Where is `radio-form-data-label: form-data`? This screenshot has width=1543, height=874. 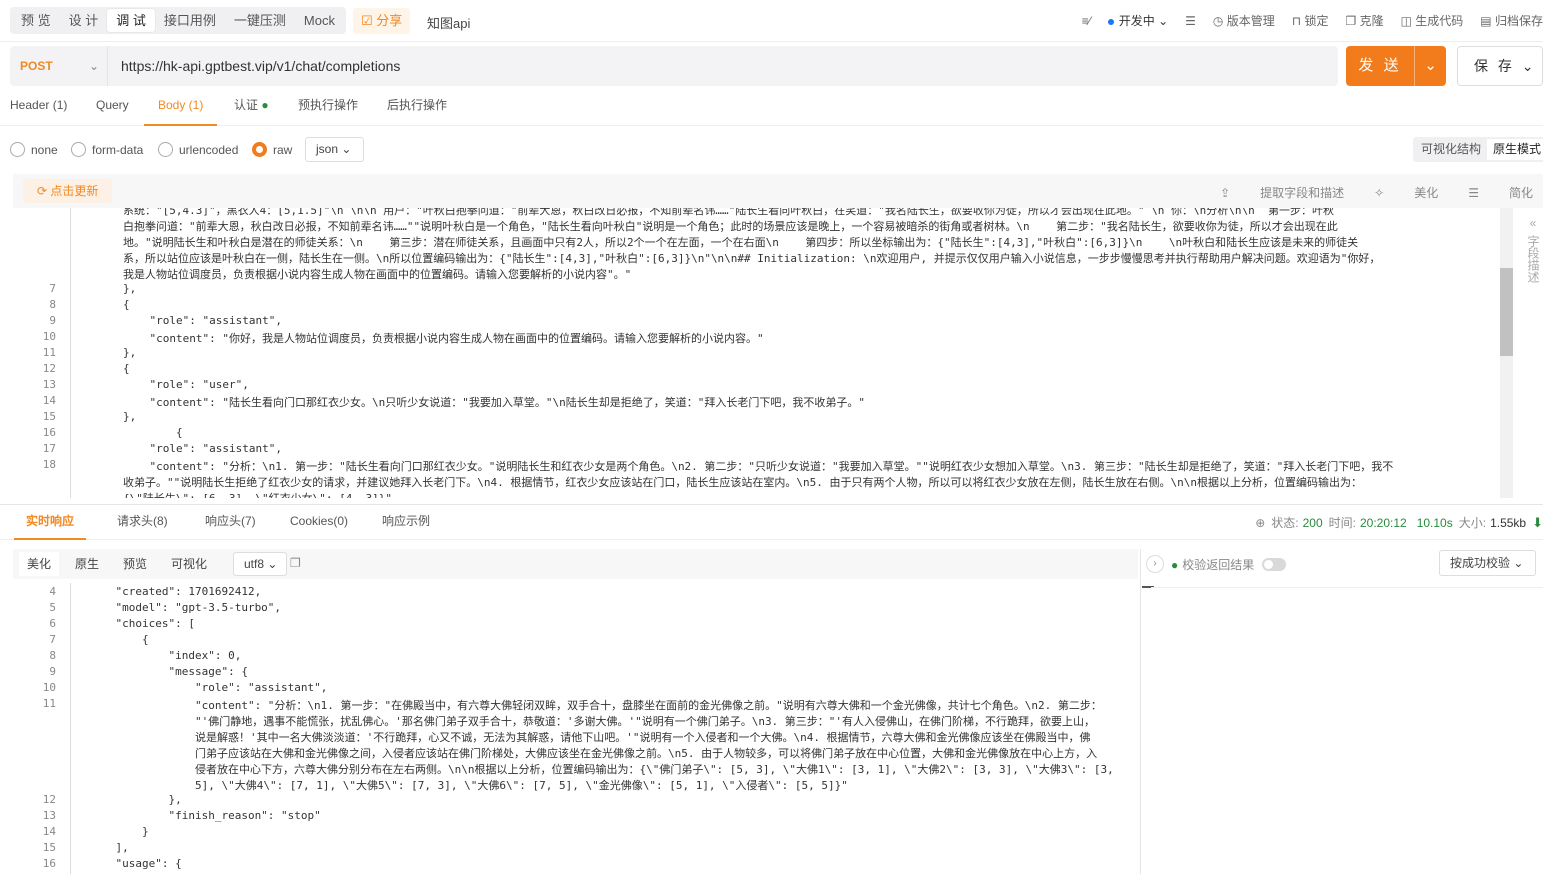
radio-form-data-label: form-data is located at coordinates (118, 149).